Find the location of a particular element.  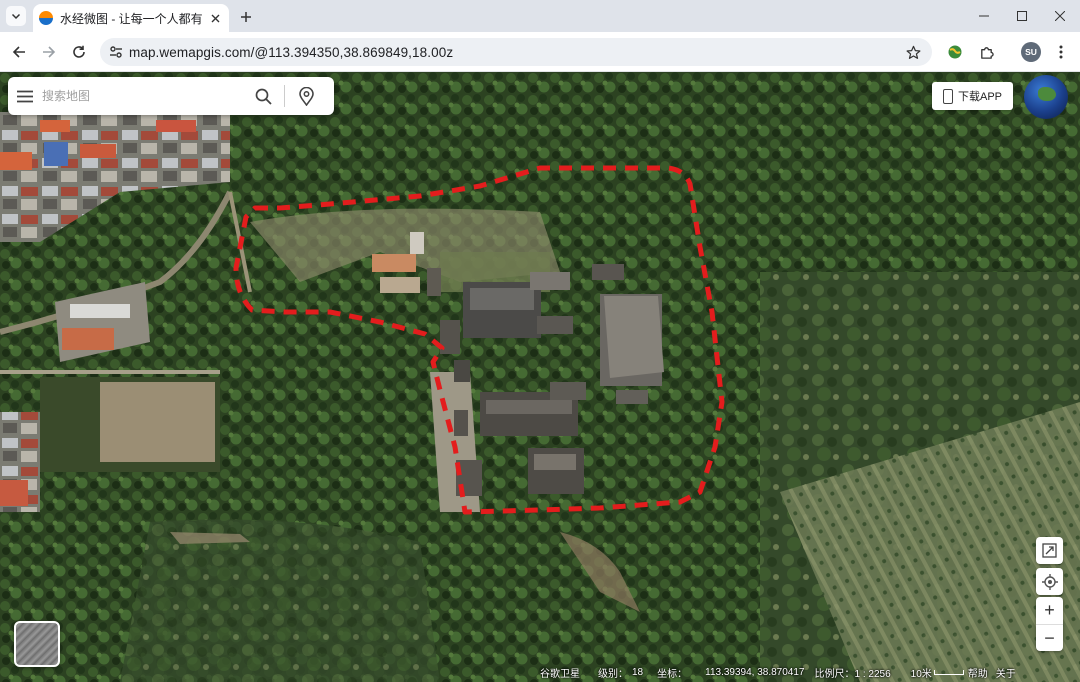

minimize-button is located at coordinates (984, 16).